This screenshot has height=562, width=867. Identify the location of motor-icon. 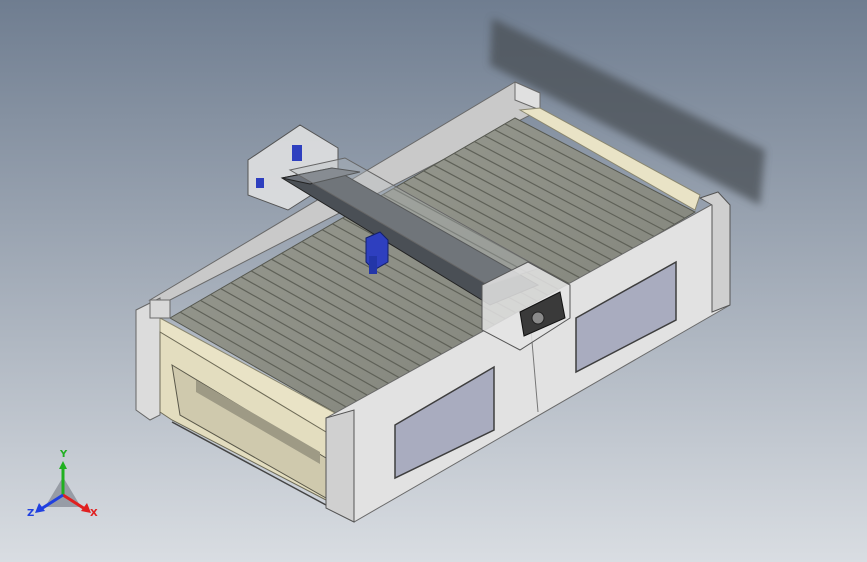
(297, 153).